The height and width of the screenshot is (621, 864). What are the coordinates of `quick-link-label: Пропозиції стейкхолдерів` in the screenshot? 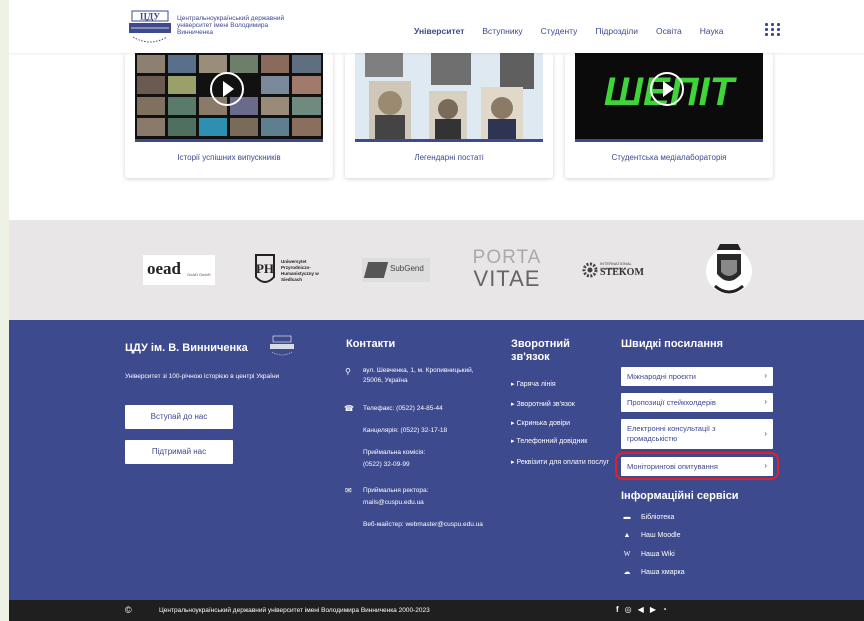 It's located at (671, 402).